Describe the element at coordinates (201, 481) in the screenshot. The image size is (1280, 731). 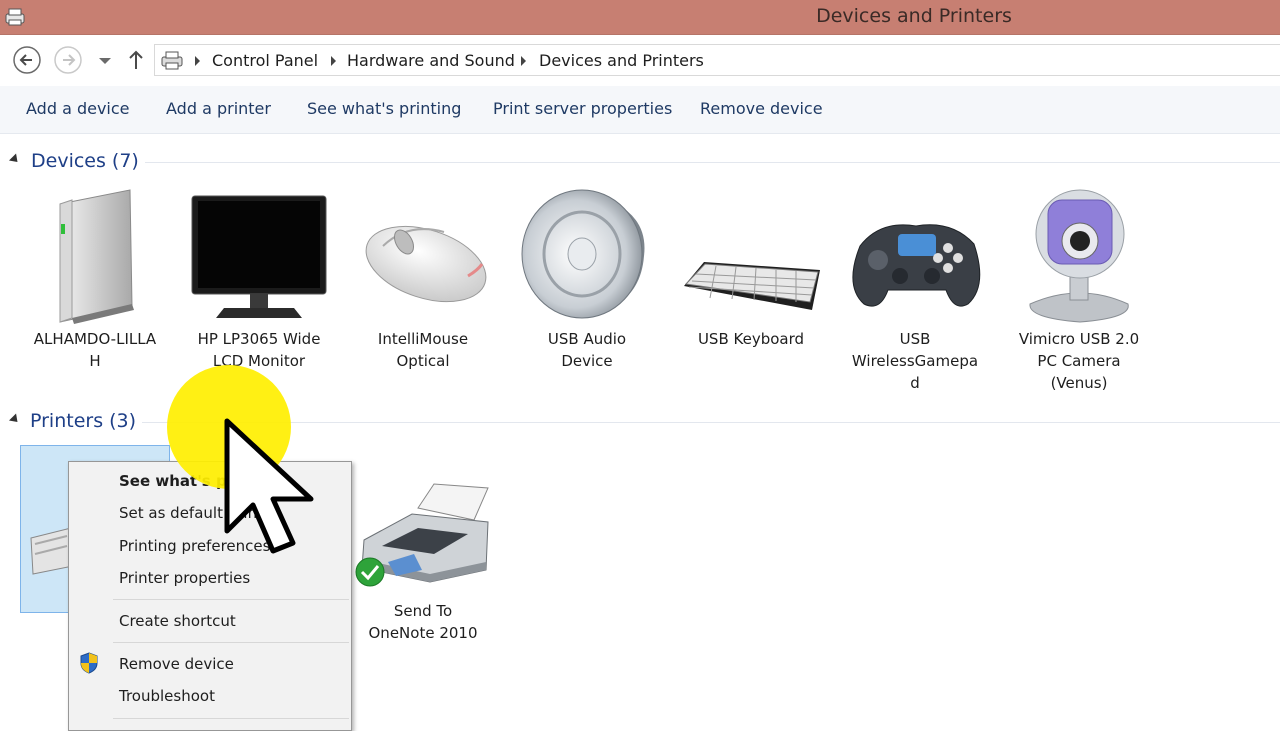
I see `menu-item-see-whats-printing: See what's printing` at that location.